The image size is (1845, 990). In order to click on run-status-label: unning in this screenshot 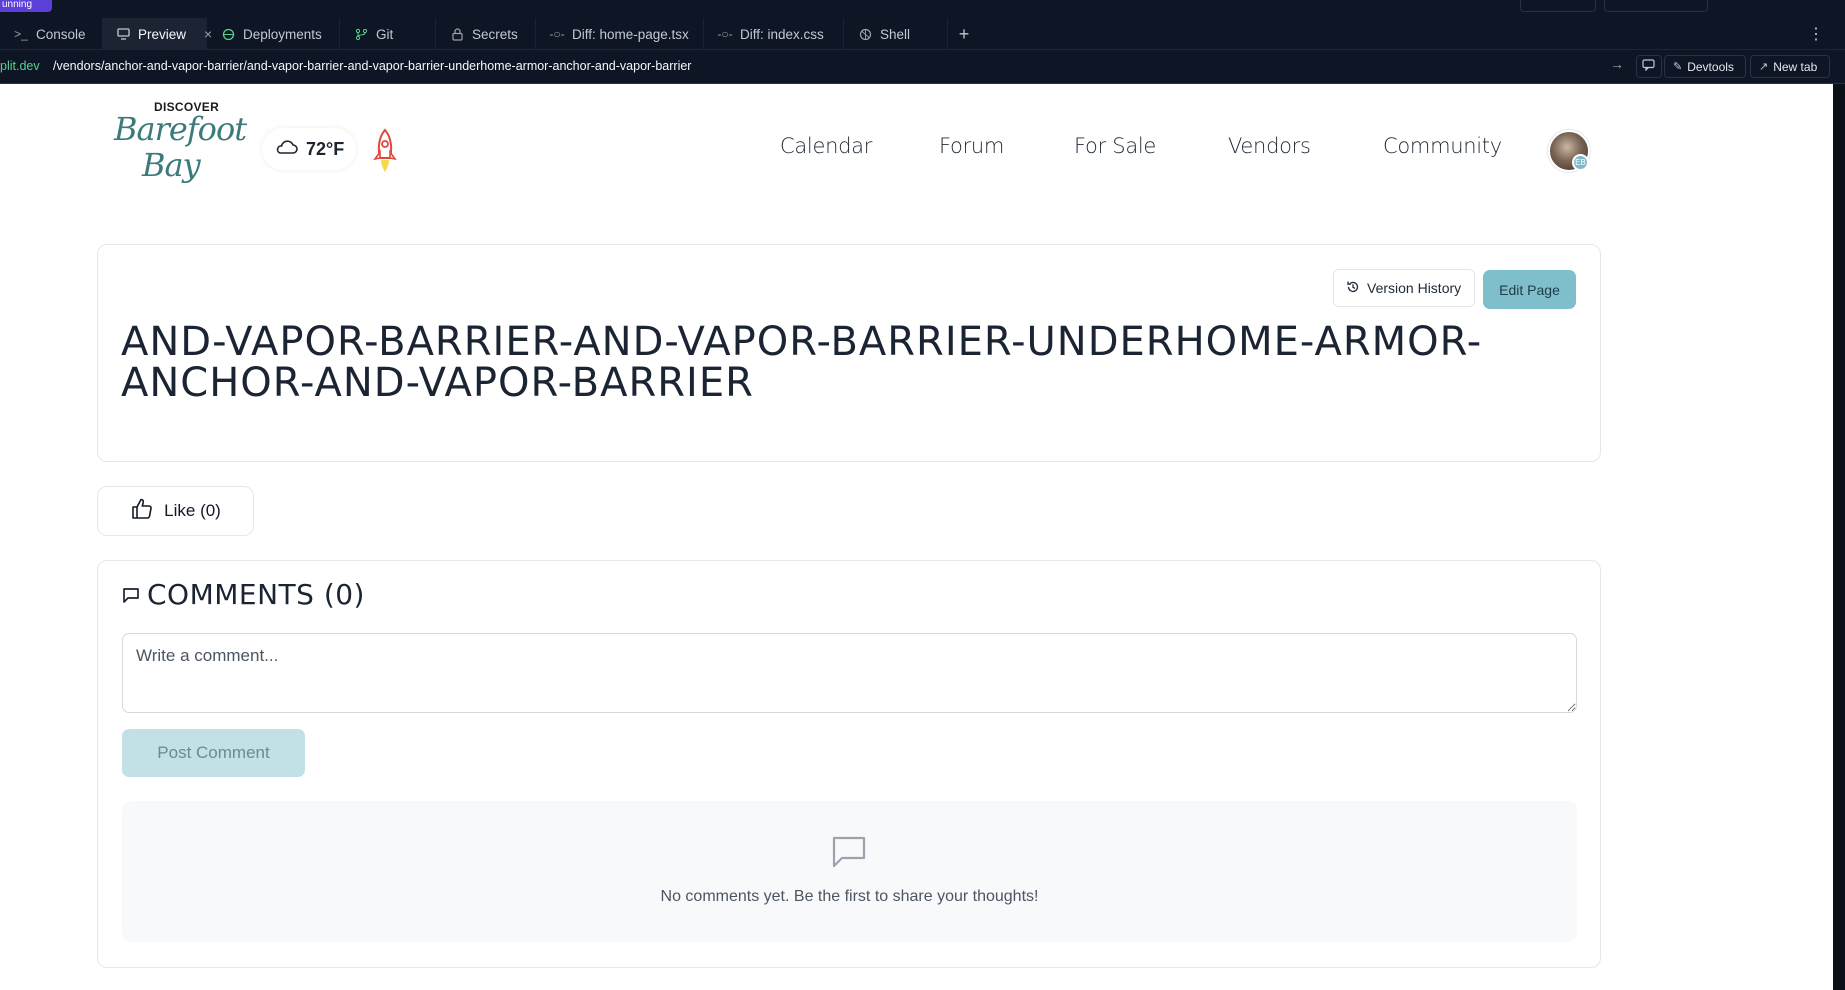, I will do `click(17, 5)`.